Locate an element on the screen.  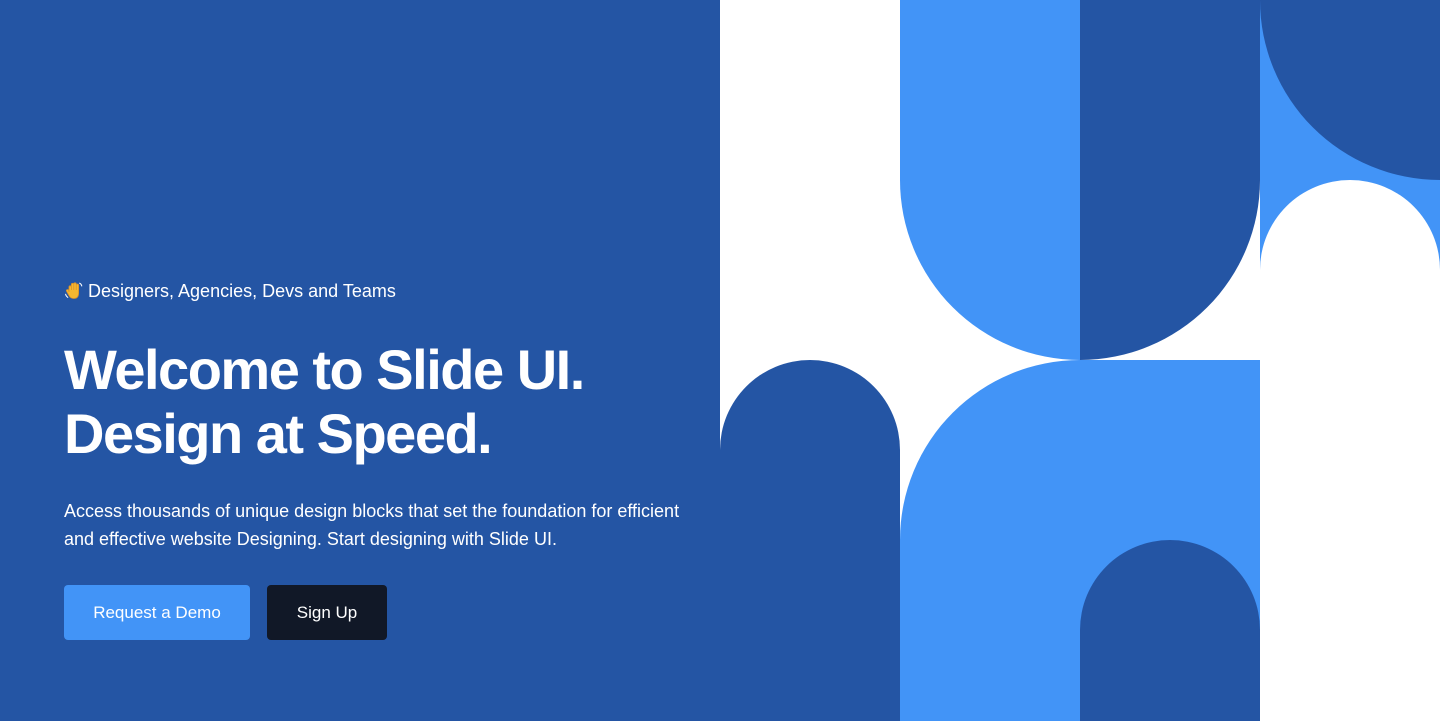
eyebrow-text: Designers, Agencies, Devs and Teams is located at coordinates (230, 291).